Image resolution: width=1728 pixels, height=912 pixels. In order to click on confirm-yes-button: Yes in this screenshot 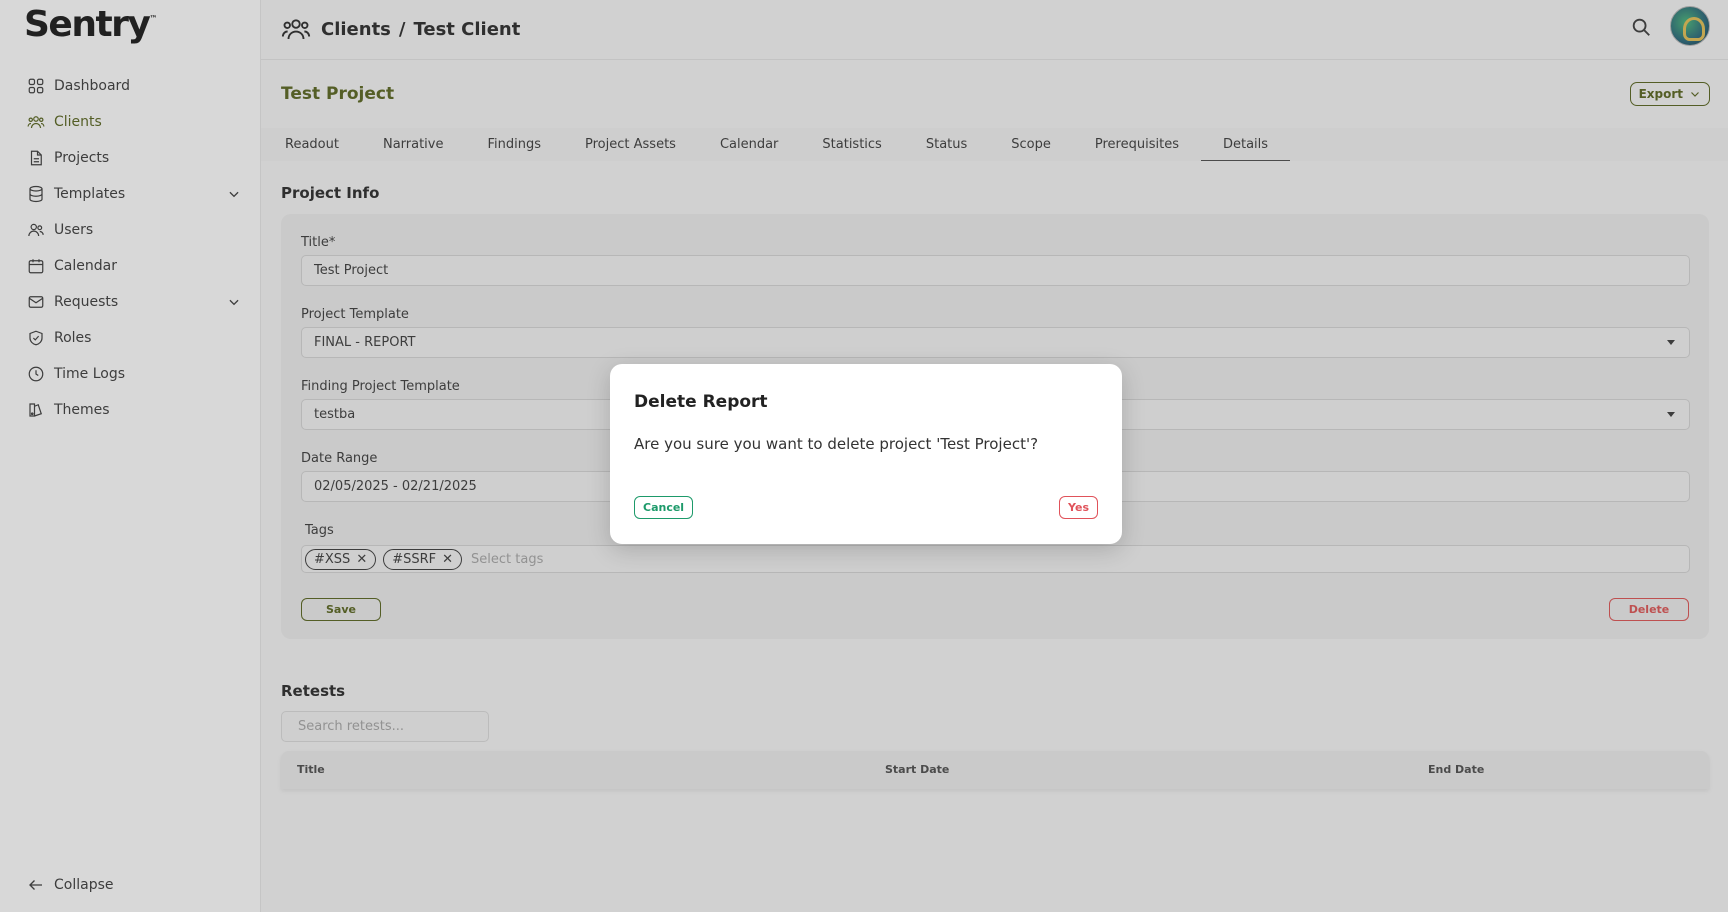, I will do `click(1078, 507)`.